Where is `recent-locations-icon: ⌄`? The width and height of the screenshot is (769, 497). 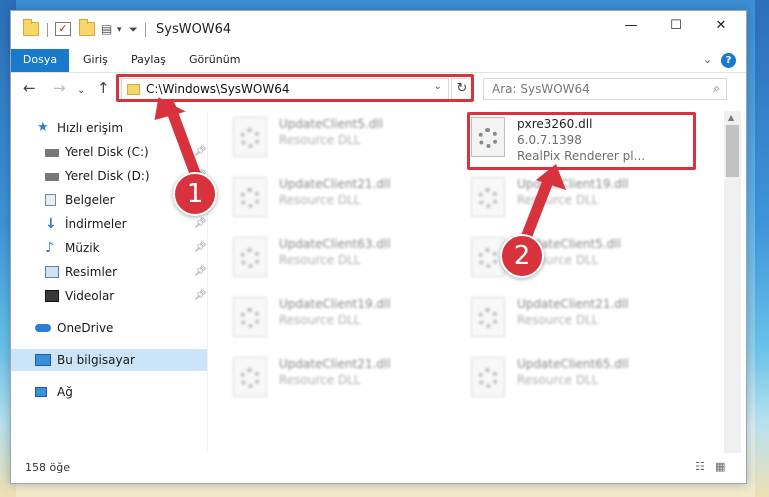 recent-locations-icon: ⌄ is located at coordinates (81, 91).